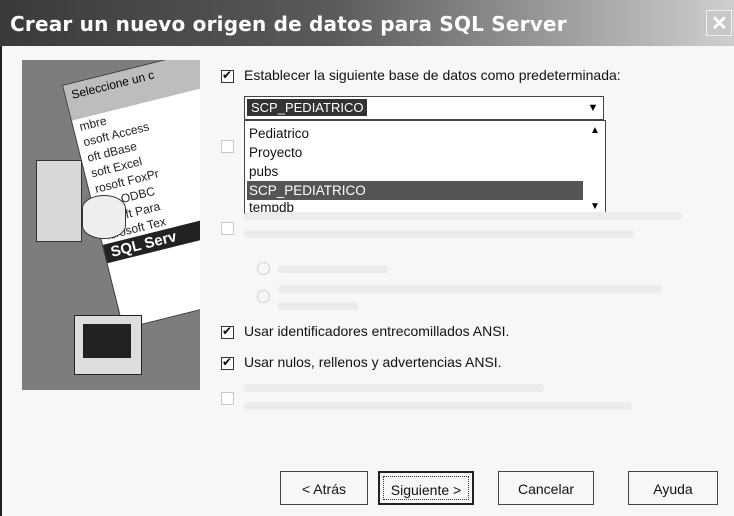 The width and height of the screenshot is (734, 516). Describe the element at coordinates (415, 133) in the screenshot. I see `database-list-item: Pediatrico` at that location.